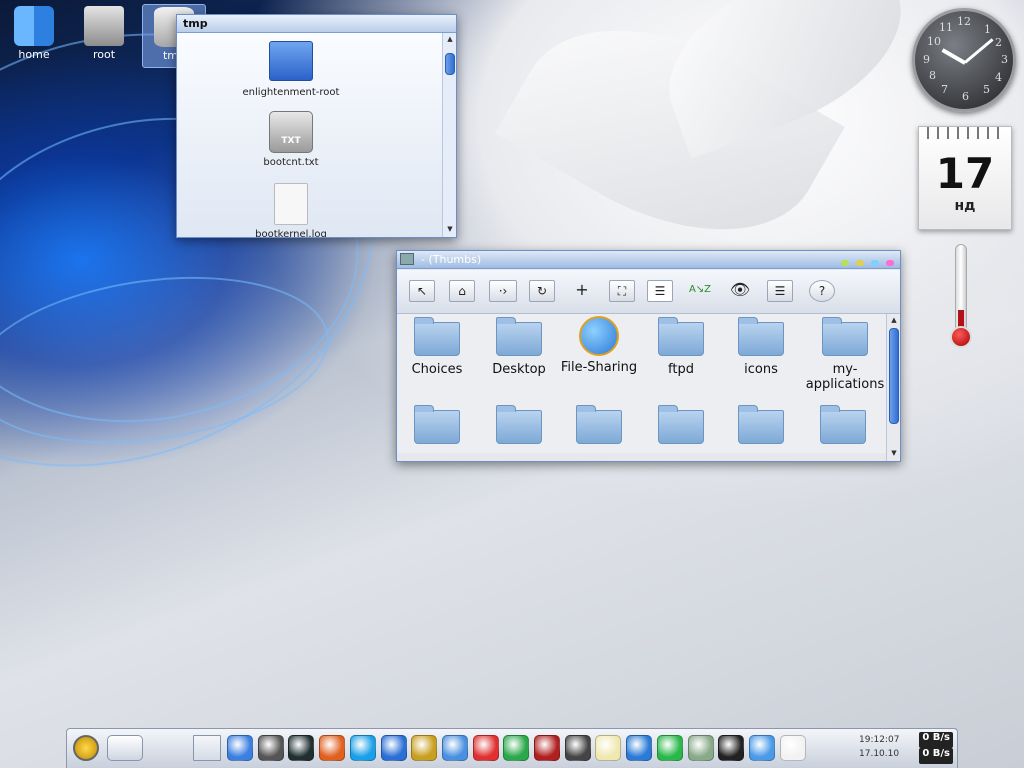 Image resolution: width=1024 pixels, height=768 pixels. What do you see at coordinates (986, 89) in the screenshot?
I see `clock-numeral: 5` at bounding box center [986, 89].